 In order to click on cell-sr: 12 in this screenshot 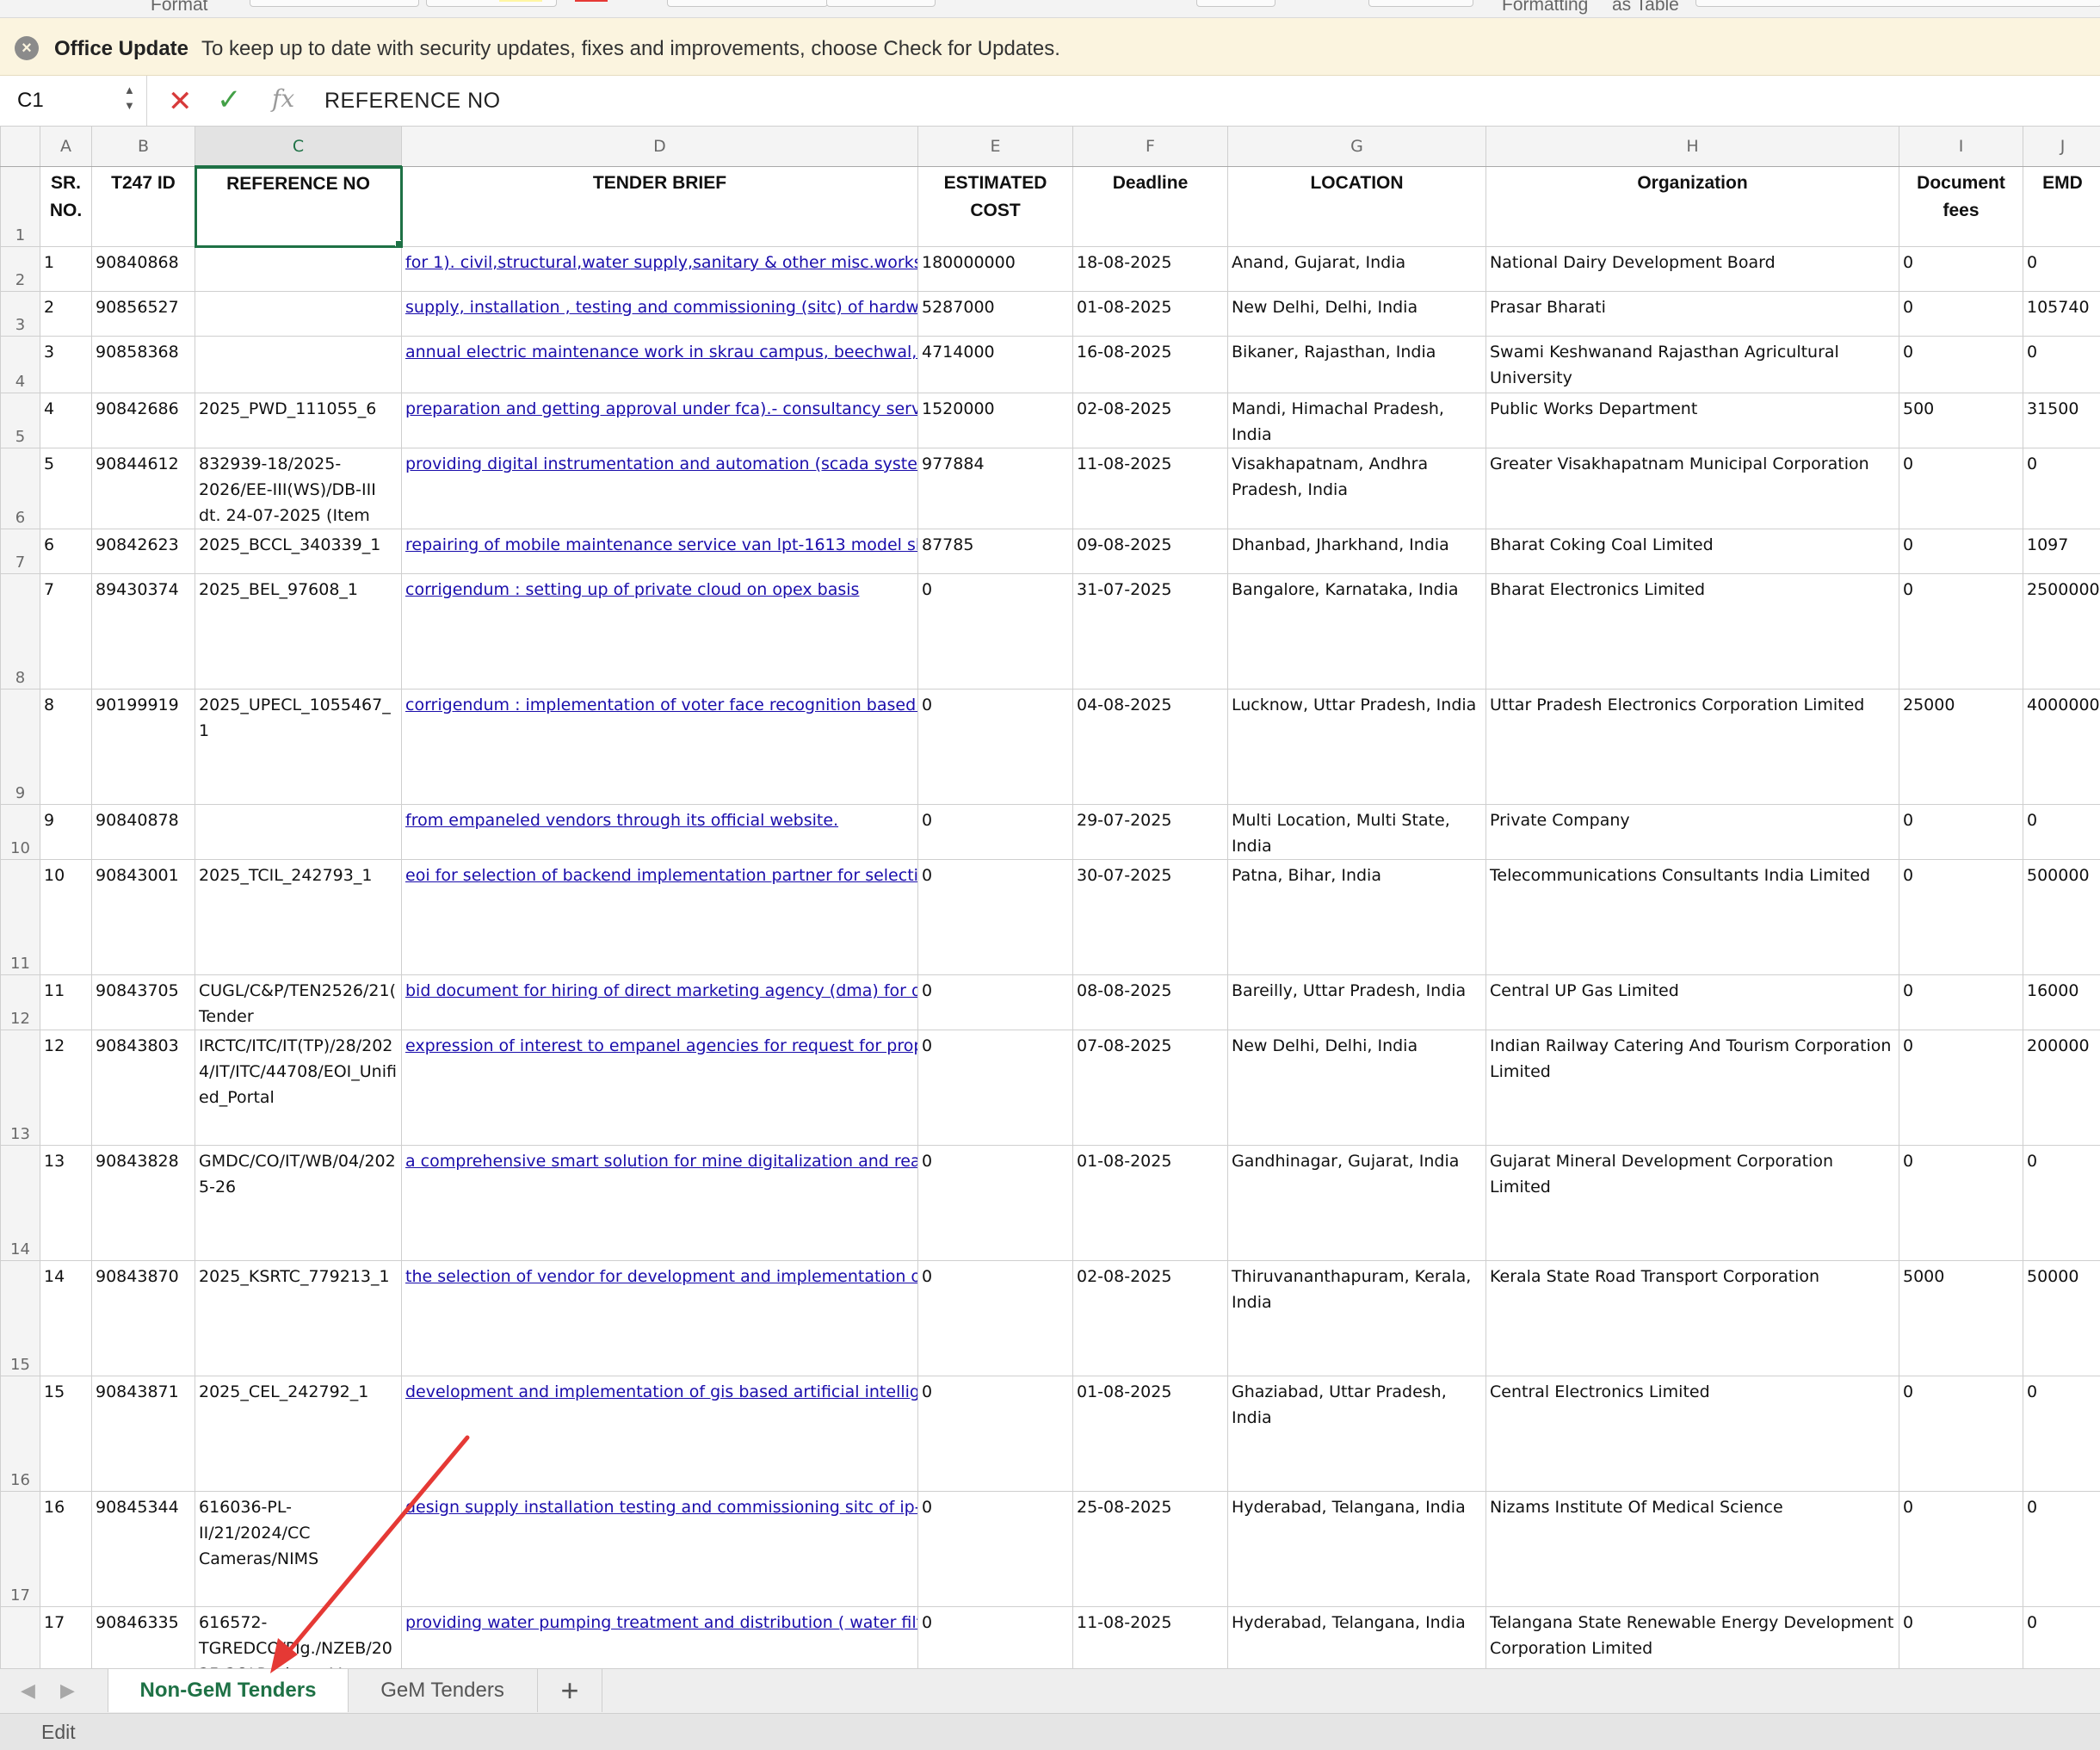, I will do `click(66, 1088)`.